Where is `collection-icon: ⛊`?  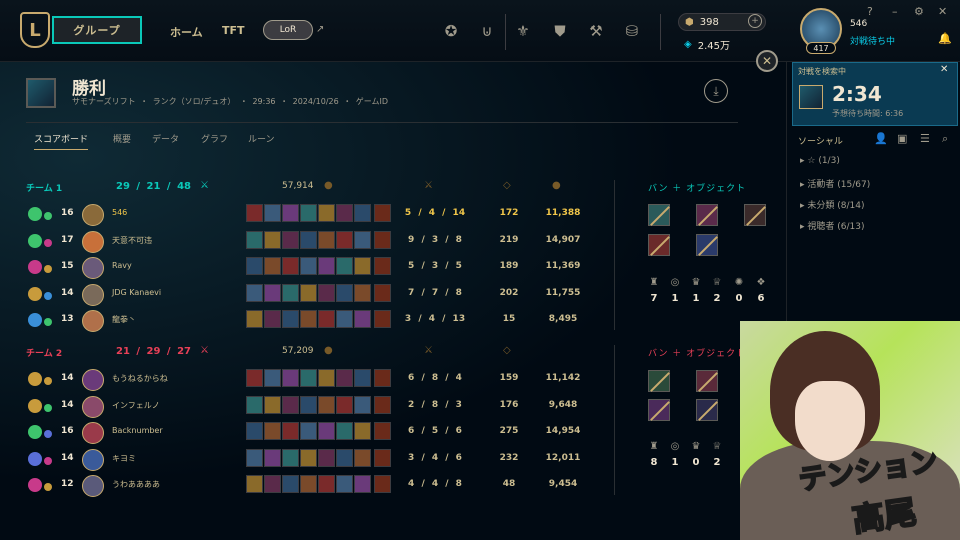 collection-icon: ⛊ is located at coordinates (560, 31).